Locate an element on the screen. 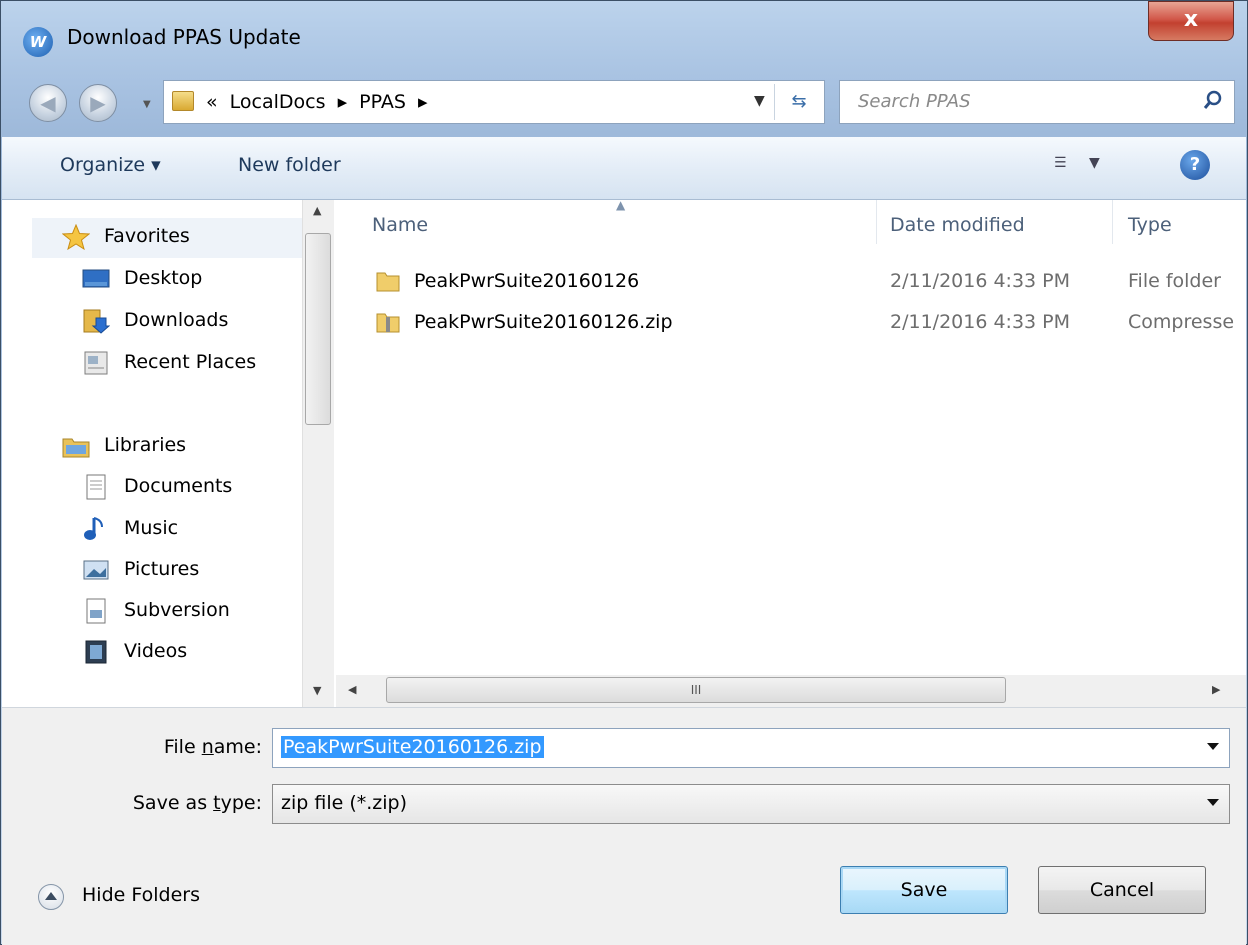  scrollbar-thumb is located at coordinates (318, 329).